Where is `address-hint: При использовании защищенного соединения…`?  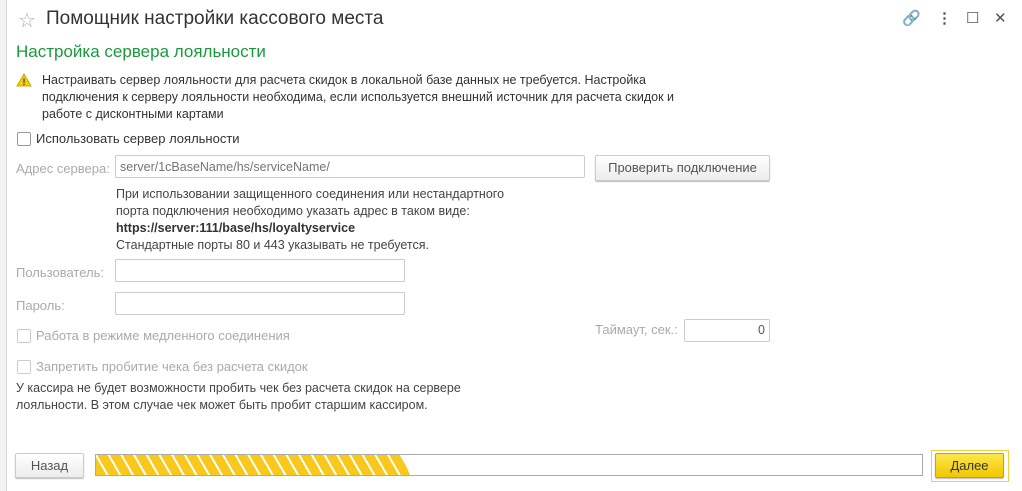 address-hint: При использовании защищенного соединения… is located at coordinates (316, 220).